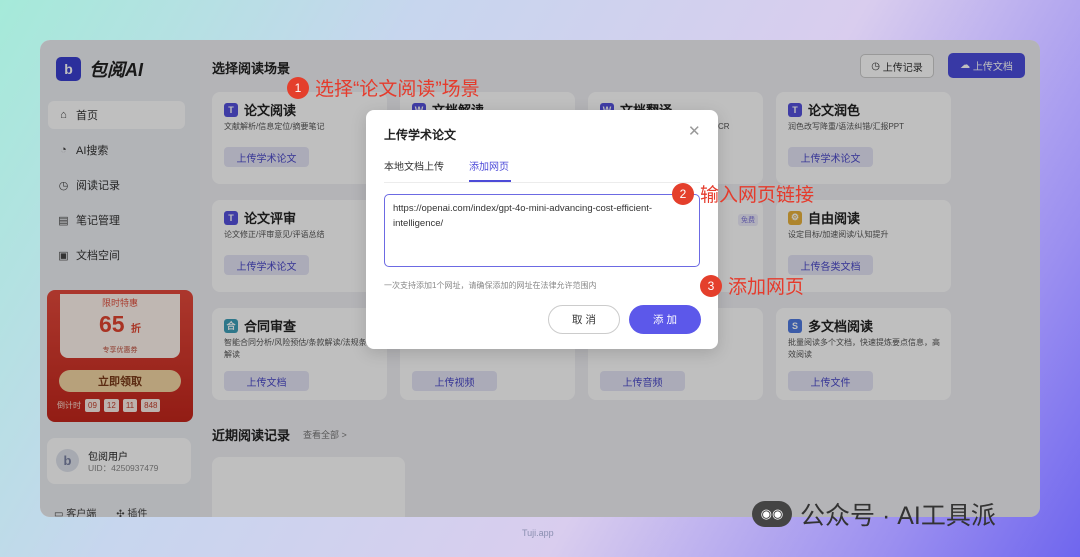 This screenshot has height=557, width=1080. What do you see at coordinates (874, 514) in the screenshot?
I see `brand-watermark: ◉◉ 公众号 · AI工具派` at bounding box center [874, 514].